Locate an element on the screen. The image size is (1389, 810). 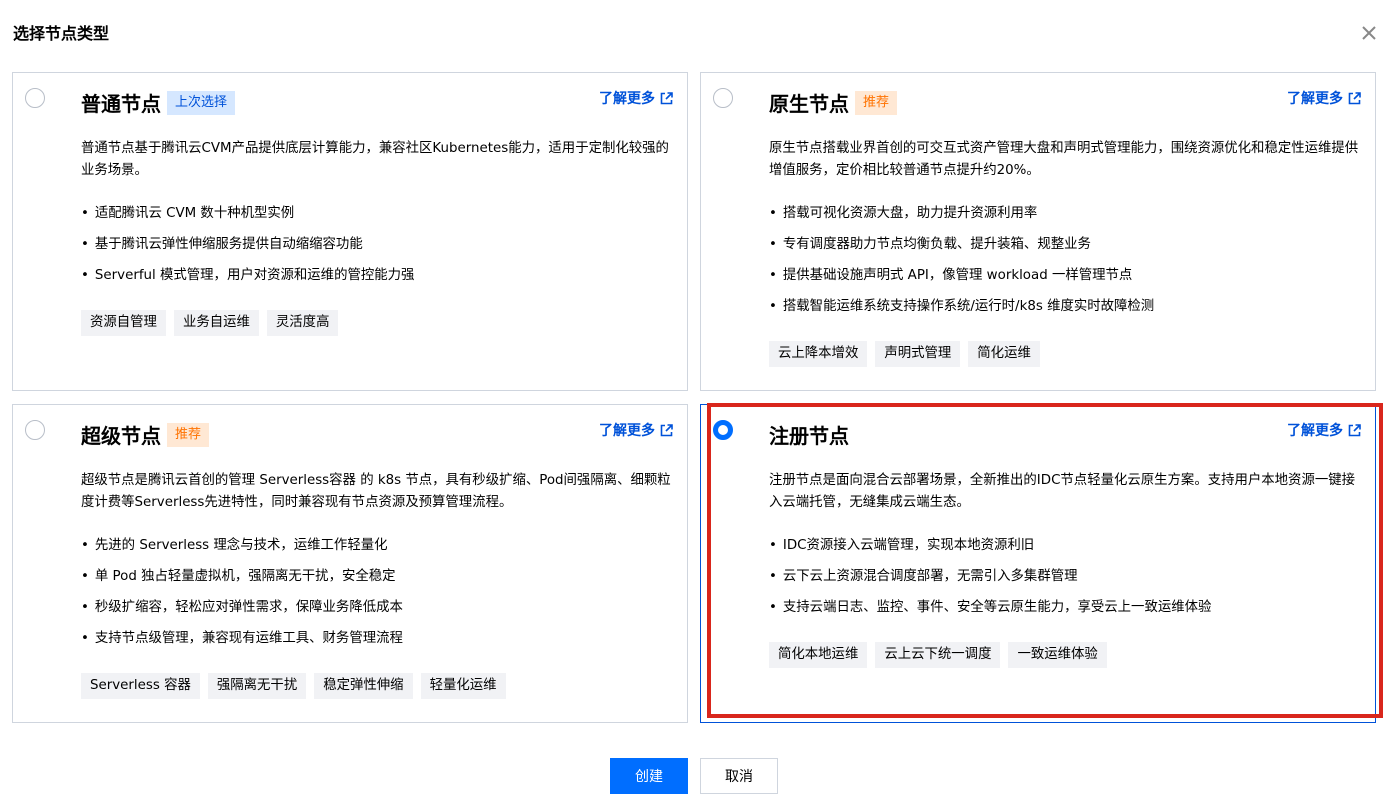
feature-tag: 一致运维体验 is located at coordinates (1057, 655).